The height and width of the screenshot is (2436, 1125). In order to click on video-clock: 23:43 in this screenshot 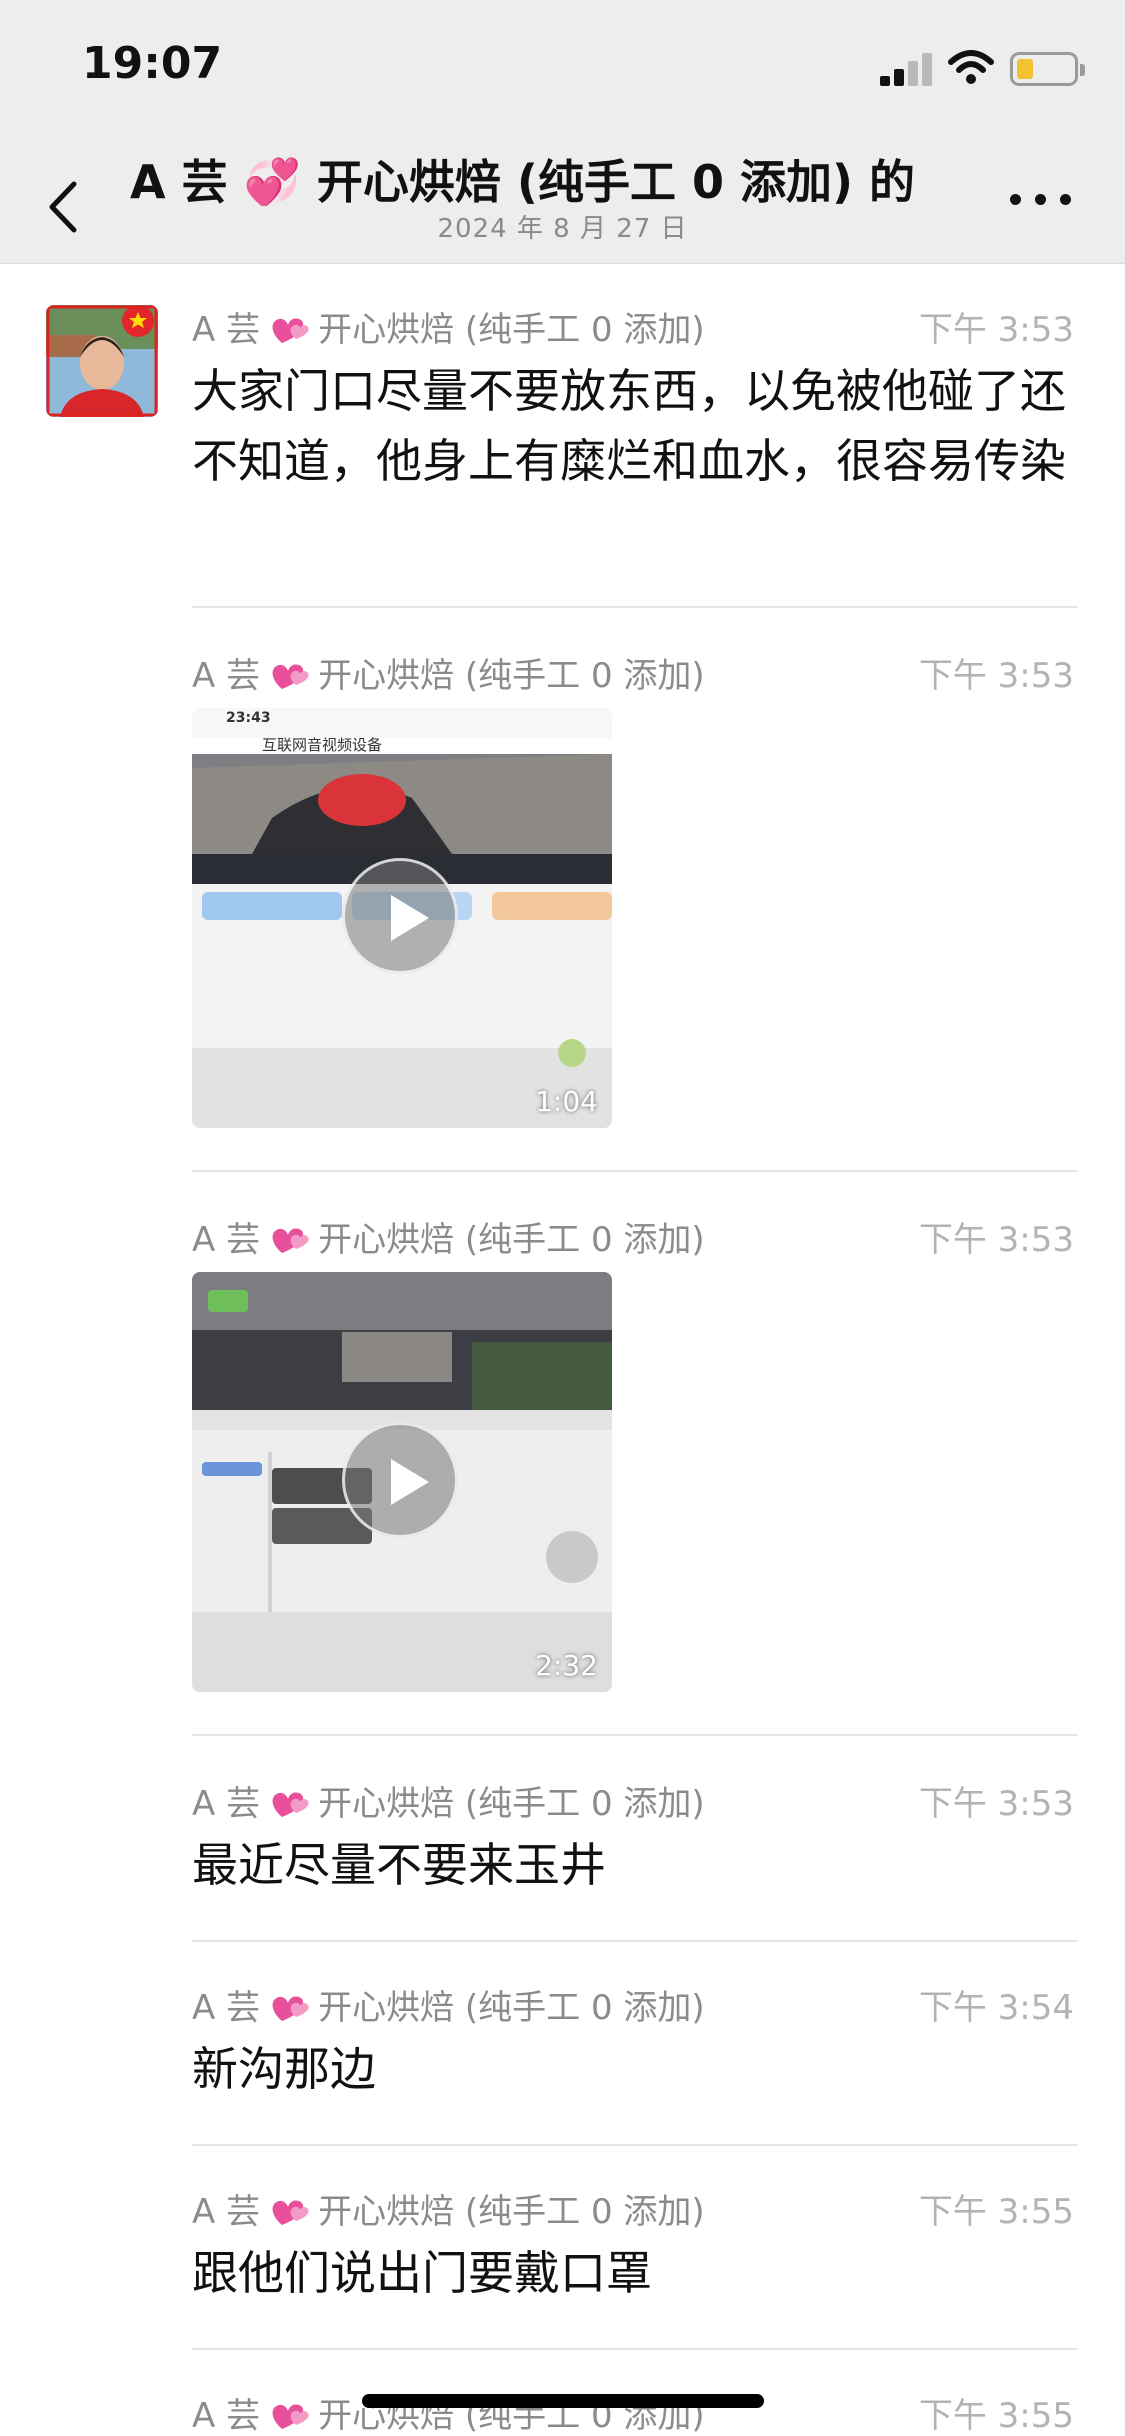, I will do `click(248, 718)`.